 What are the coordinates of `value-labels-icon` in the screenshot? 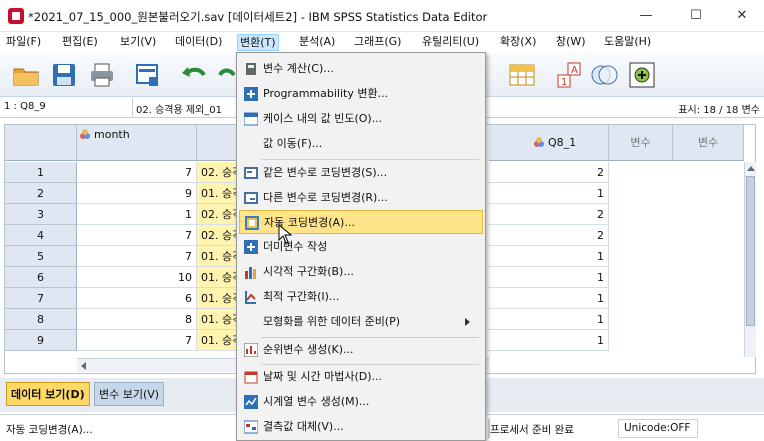 It's located at (604, 75).